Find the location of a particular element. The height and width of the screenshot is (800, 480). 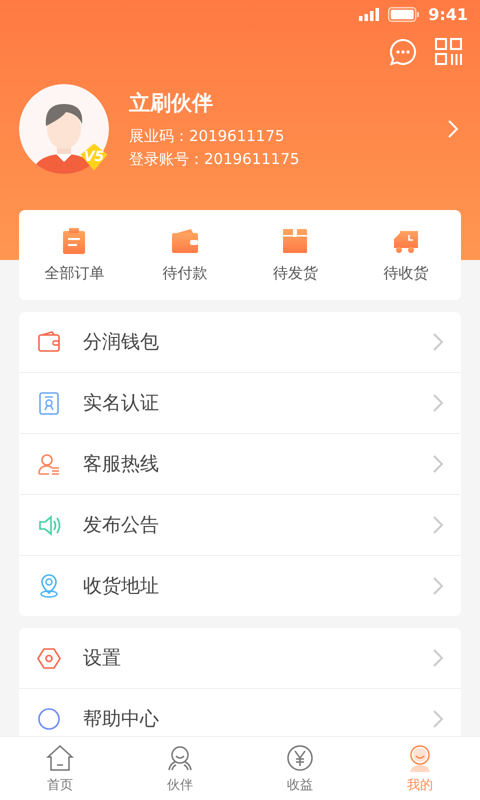

tab-item: 收益 is located at coordinates (300, 768).